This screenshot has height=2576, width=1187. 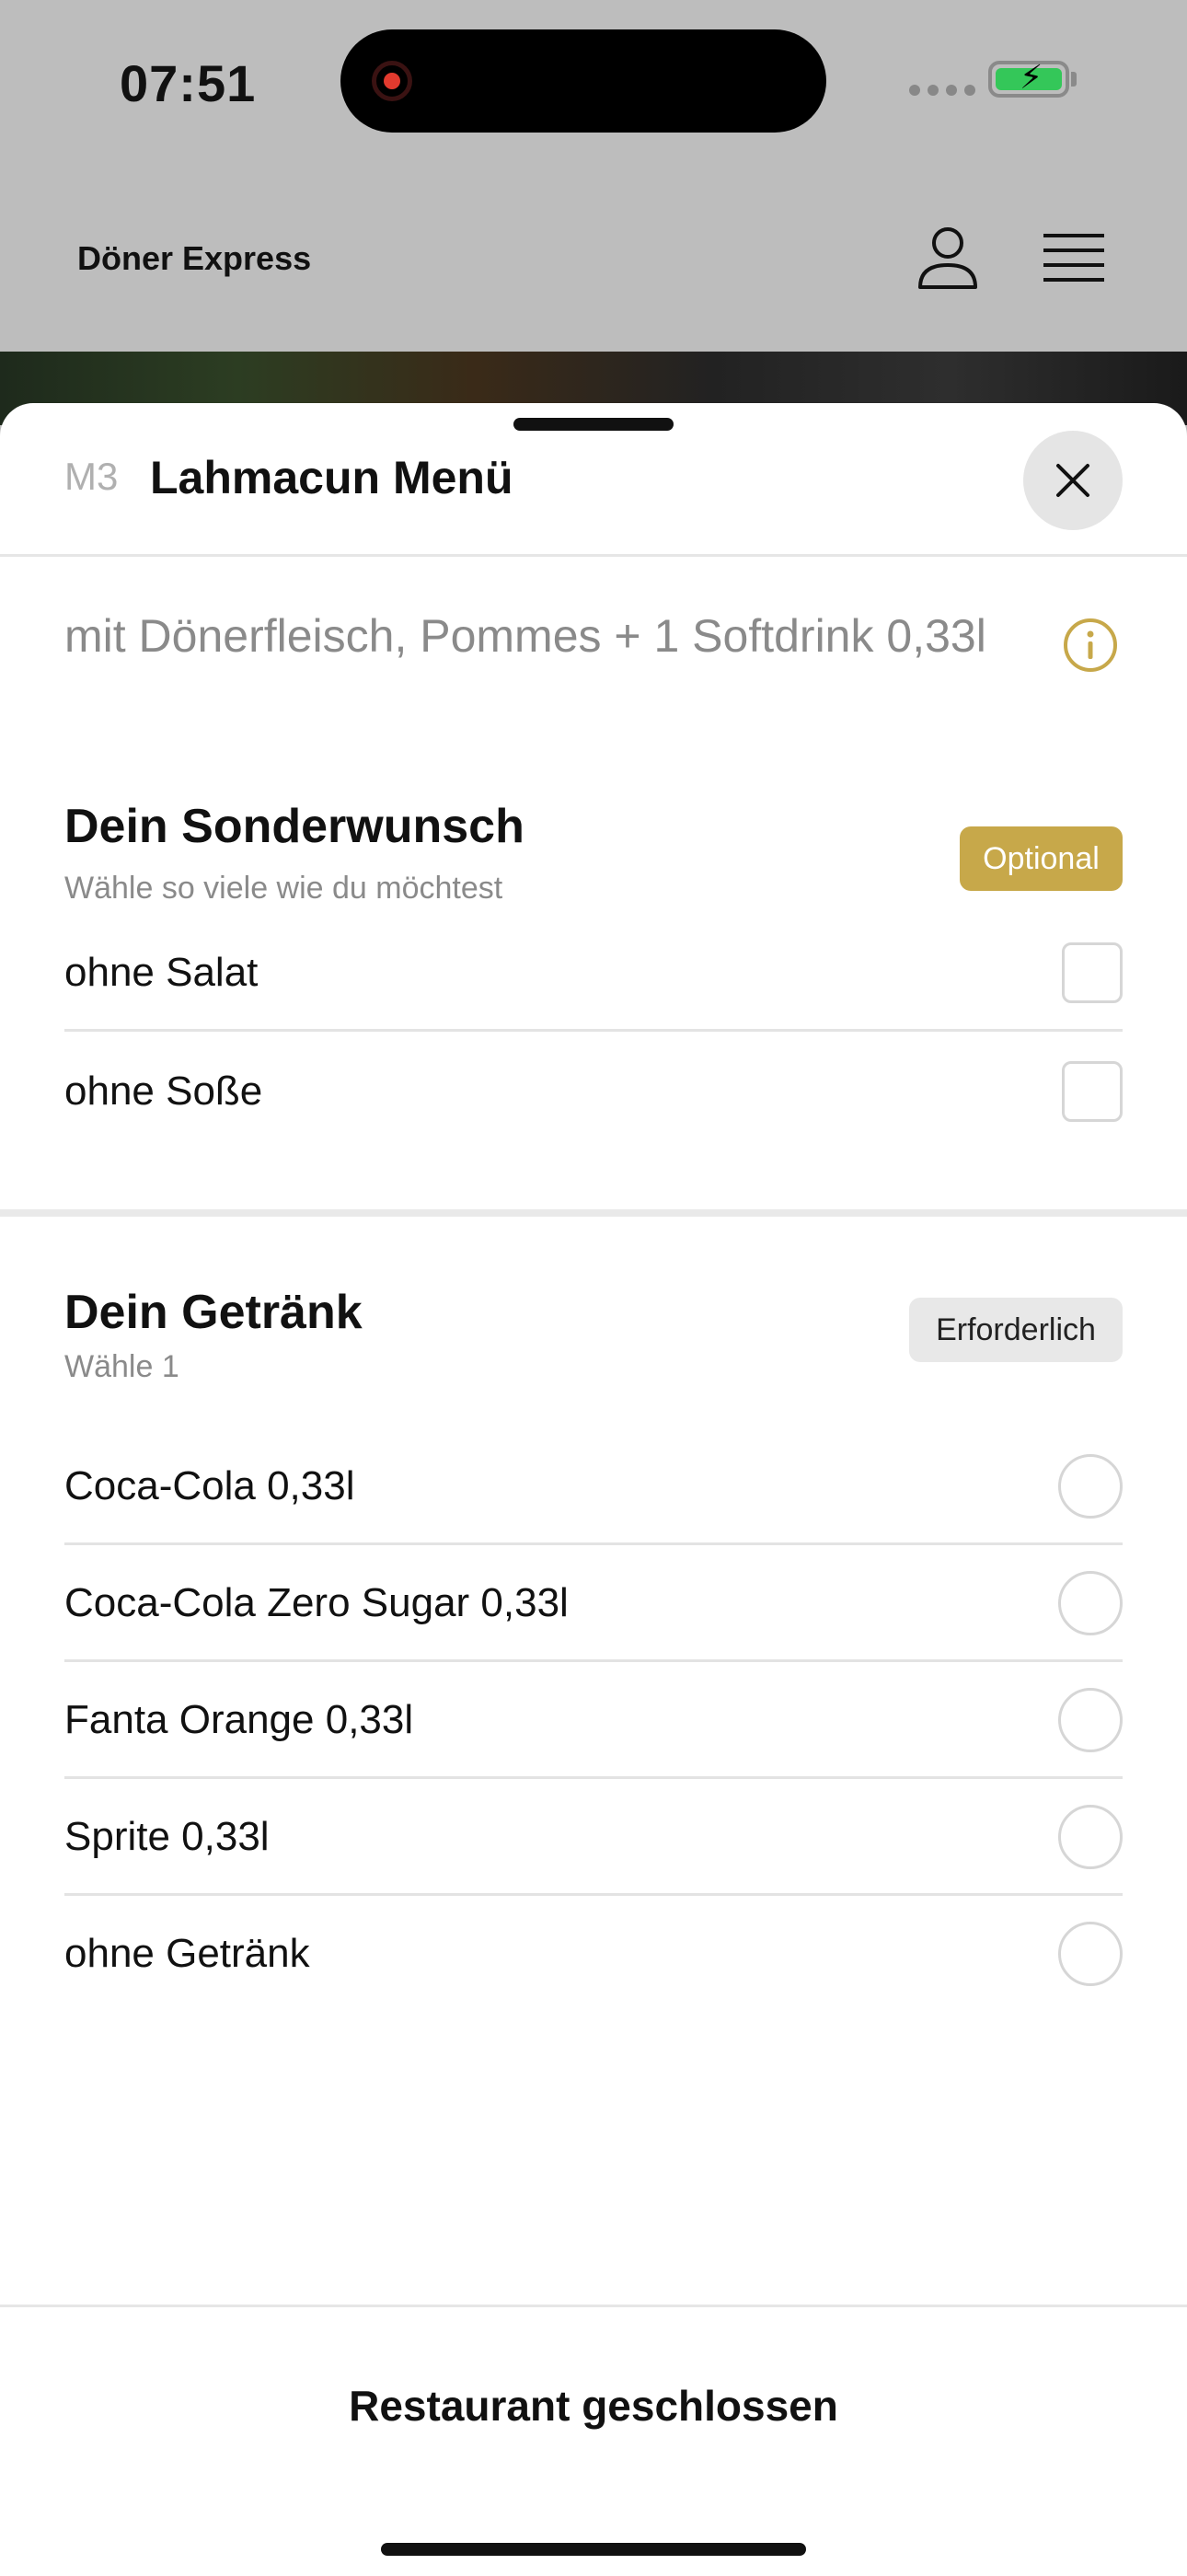 I want to click on section-subtitle-special: Wähle so viele wie du möchtest, so click(x=283, y=888).